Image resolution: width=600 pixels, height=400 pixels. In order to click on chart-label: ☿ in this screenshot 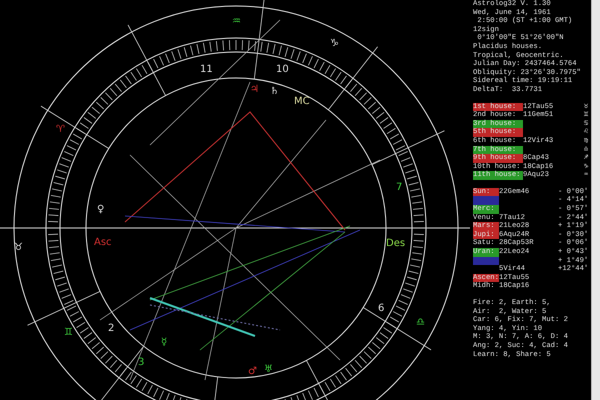, I will do `click(164, 342)`.